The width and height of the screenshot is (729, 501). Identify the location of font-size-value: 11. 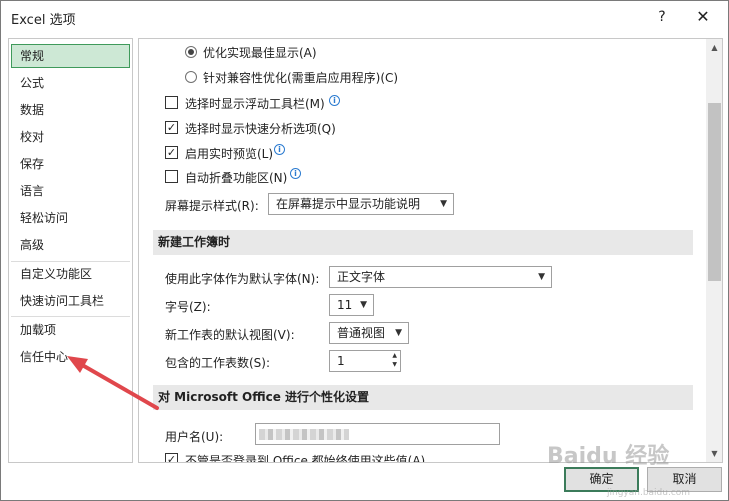
(345, 305).